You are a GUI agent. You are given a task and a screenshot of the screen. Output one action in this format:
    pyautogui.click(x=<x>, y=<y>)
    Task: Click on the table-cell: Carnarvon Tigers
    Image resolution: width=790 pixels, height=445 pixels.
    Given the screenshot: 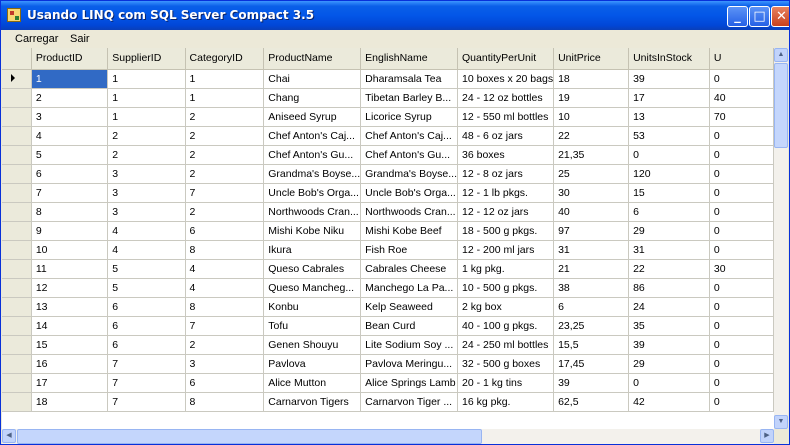 What is the action you would take?
    pyautogui.click(x=312, y=402)
    